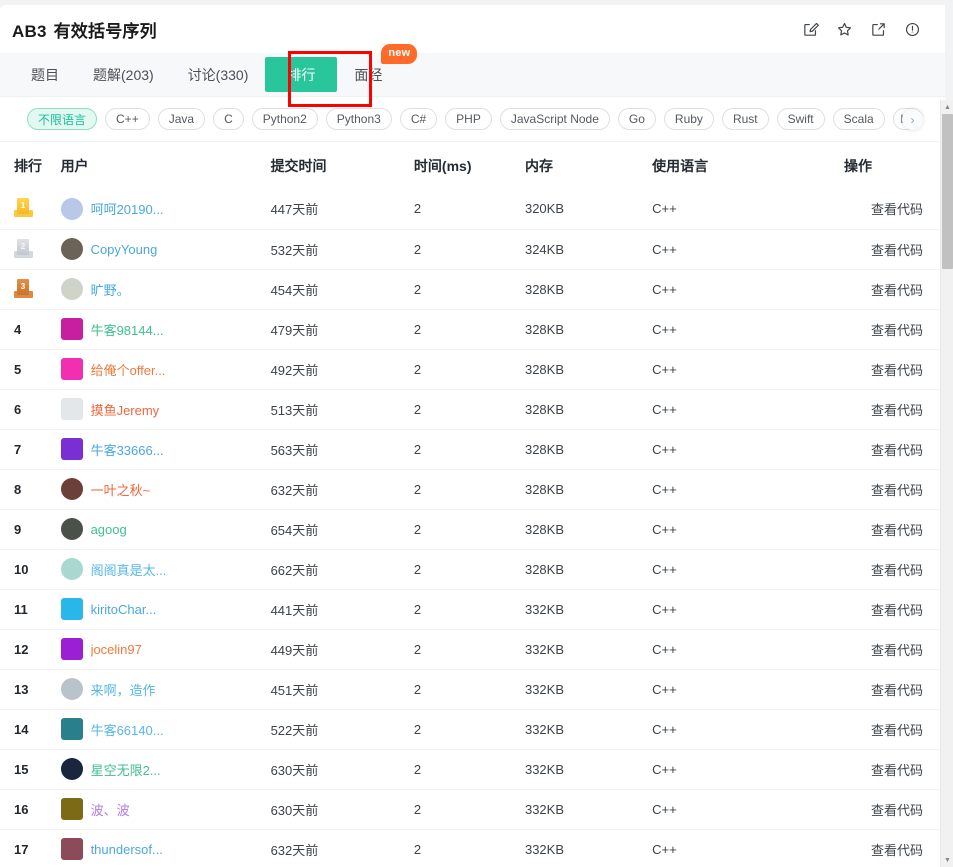 The height and width of the screenshot is (867, 953). I want to click on language-chip-any: 不限语言, so click(62, 119).